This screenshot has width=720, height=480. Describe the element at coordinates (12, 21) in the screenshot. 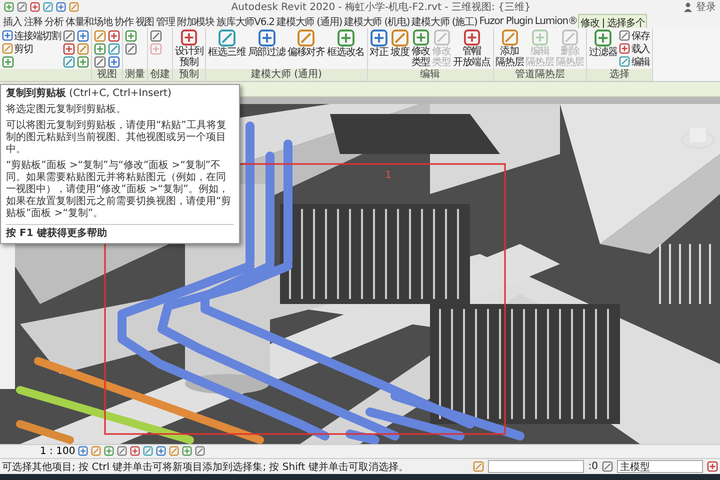

I see `ribbon-tab: 插入` at that location.